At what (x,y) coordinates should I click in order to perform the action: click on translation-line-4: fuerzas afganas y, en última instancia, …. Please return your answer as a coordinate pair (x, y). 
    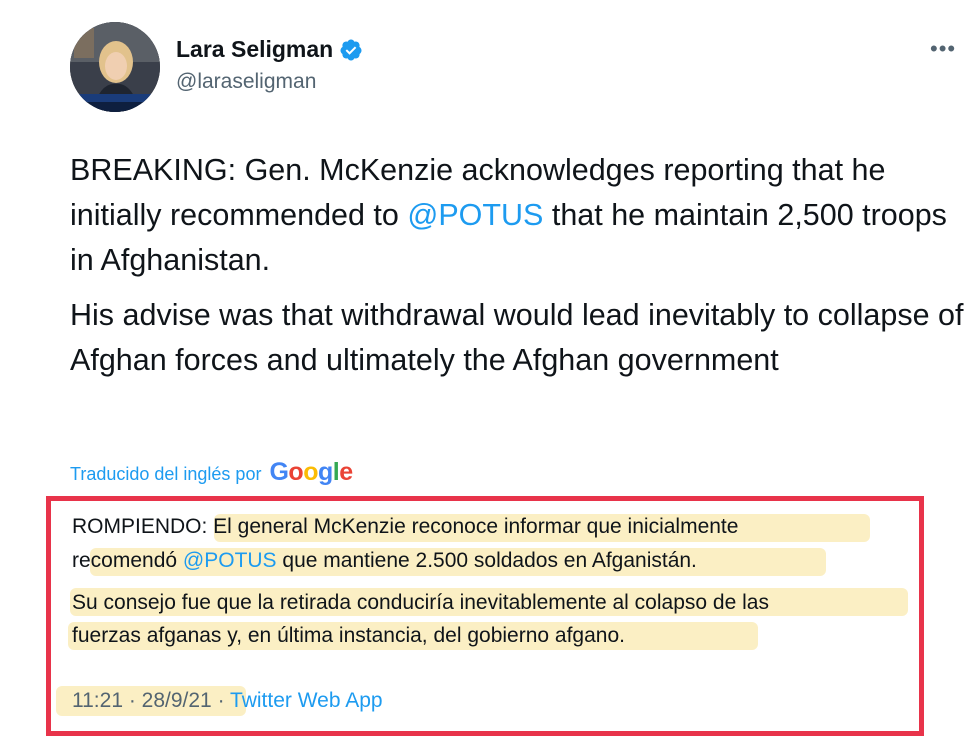
    Looking at the image, I should click on (348, 635).